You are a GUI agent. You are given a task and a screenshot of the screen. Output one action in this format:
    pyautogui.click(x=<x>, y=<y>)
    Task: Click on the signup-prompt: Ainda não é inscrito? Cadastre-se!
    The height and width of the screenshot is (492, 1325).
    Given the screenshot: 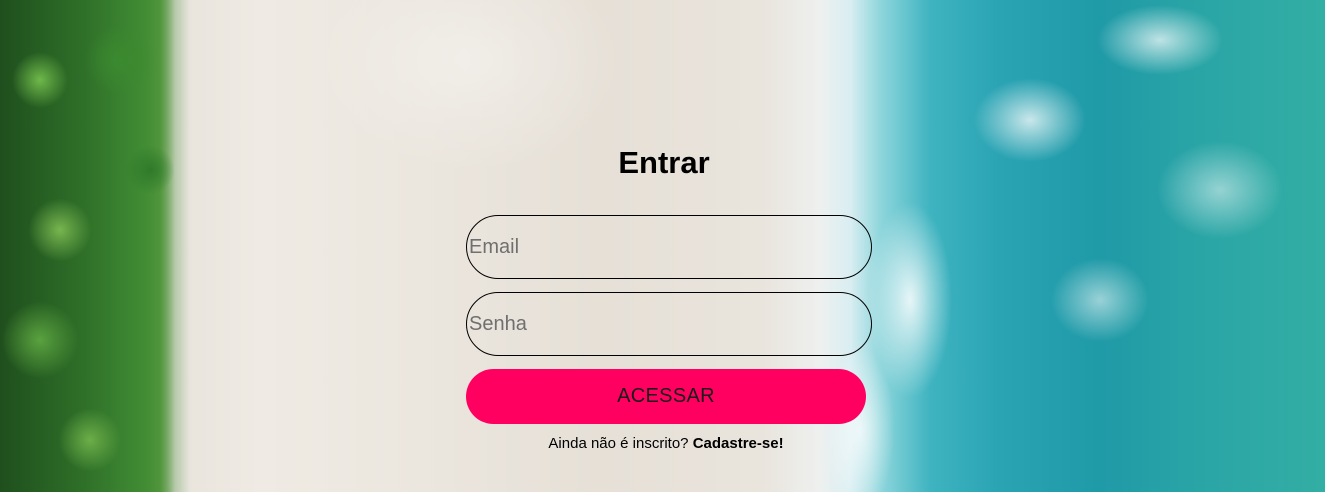 What is the action you would take?
    pyautogui.click(x=666, y=443)
    